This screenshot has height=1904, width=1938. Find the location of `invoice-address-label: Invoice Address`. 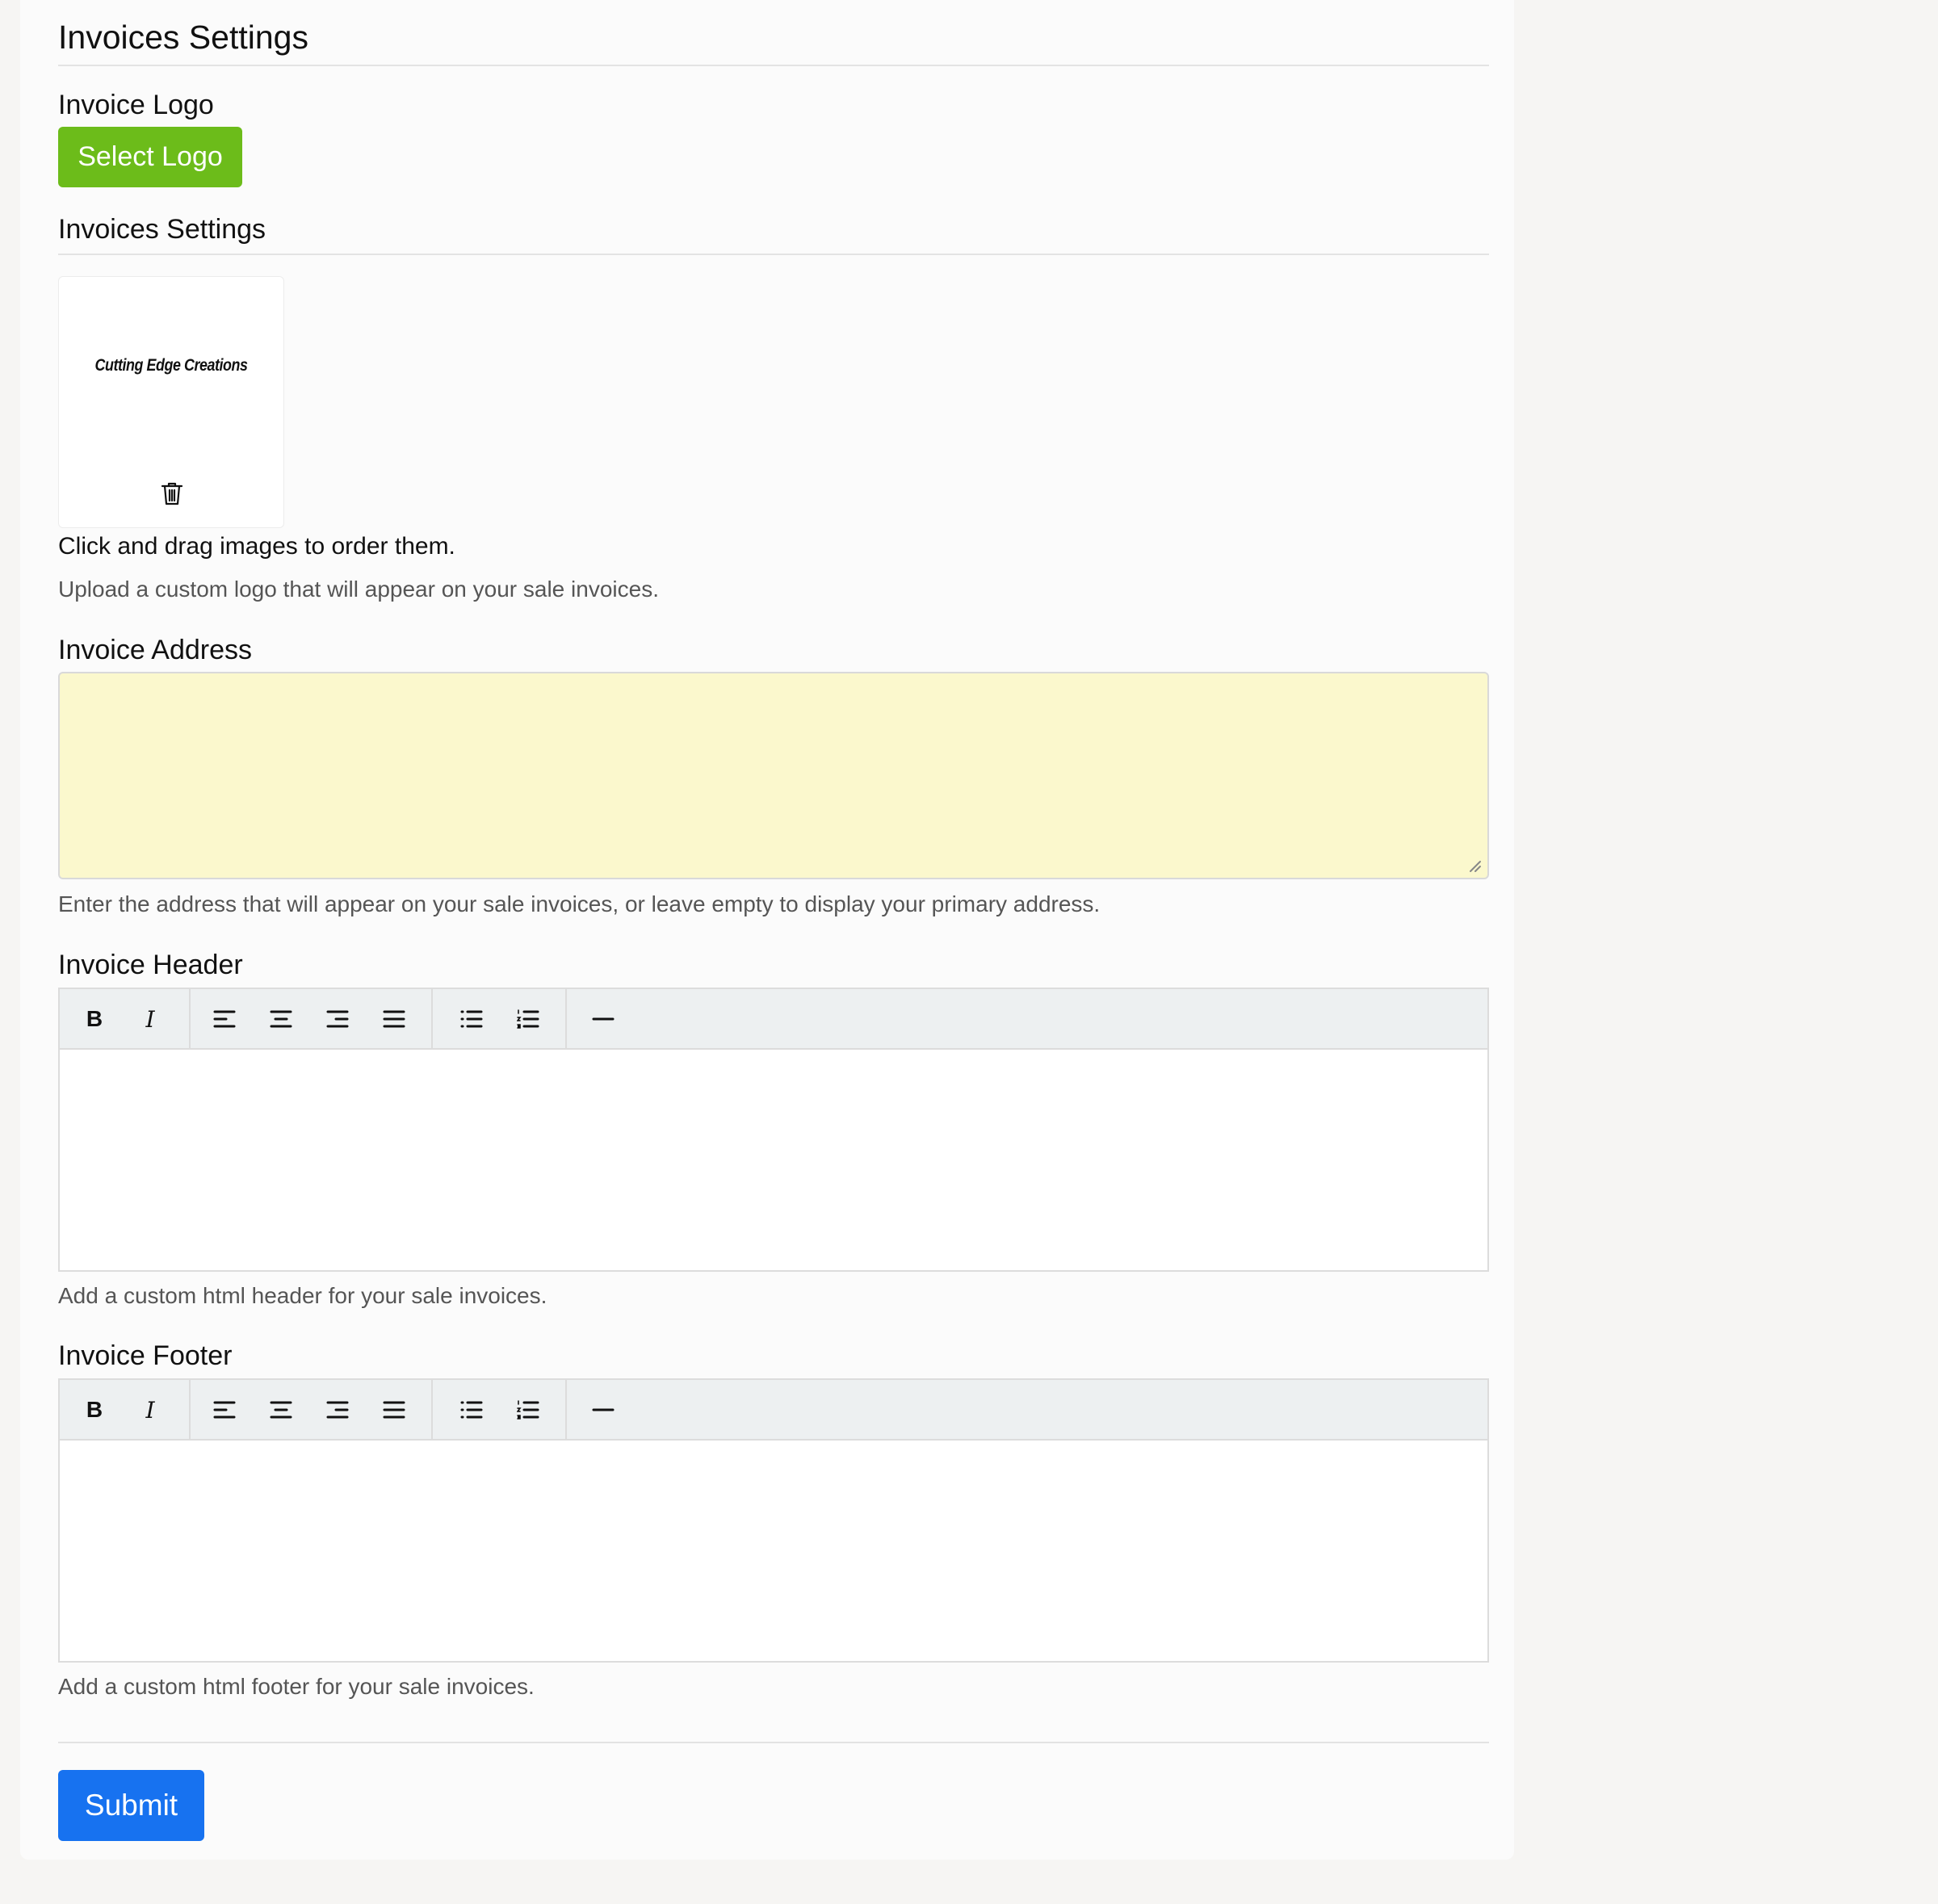

invoice-address-label: Invoice Address is located at coordinates (155, 650).